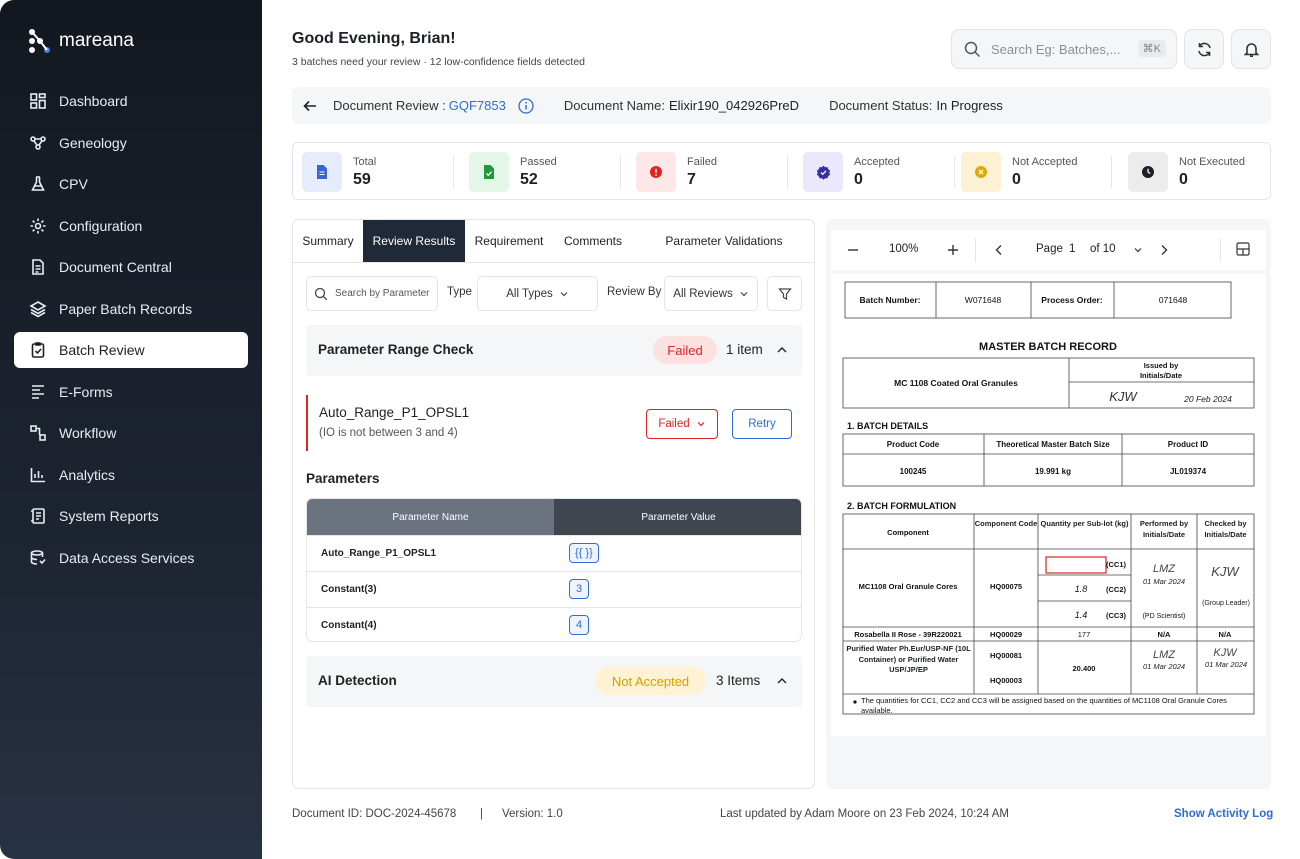 The height and width of the screenshot is (859, 1300). I want to click on doc-section-batch-details: 1. BATCH DETAILS, so click(887, 426).